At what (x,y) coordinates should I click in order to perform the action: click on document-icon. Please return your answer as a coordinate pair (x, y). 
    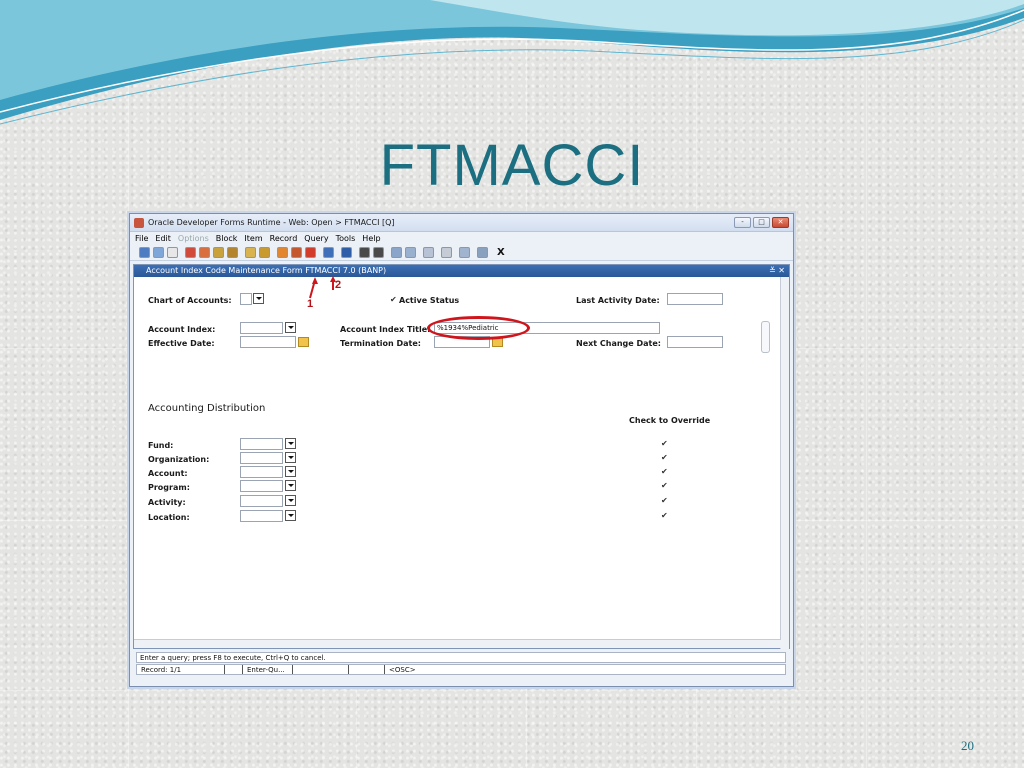
    Looking at the image, I should click on (464, 252).